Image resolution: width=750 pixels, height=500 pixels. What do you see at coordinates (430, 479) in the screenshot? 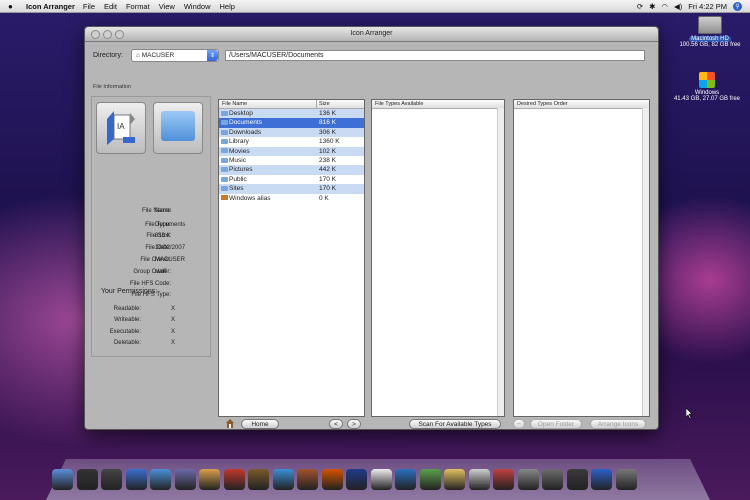
I see `tree-icon` at bounding box center [430, 479].